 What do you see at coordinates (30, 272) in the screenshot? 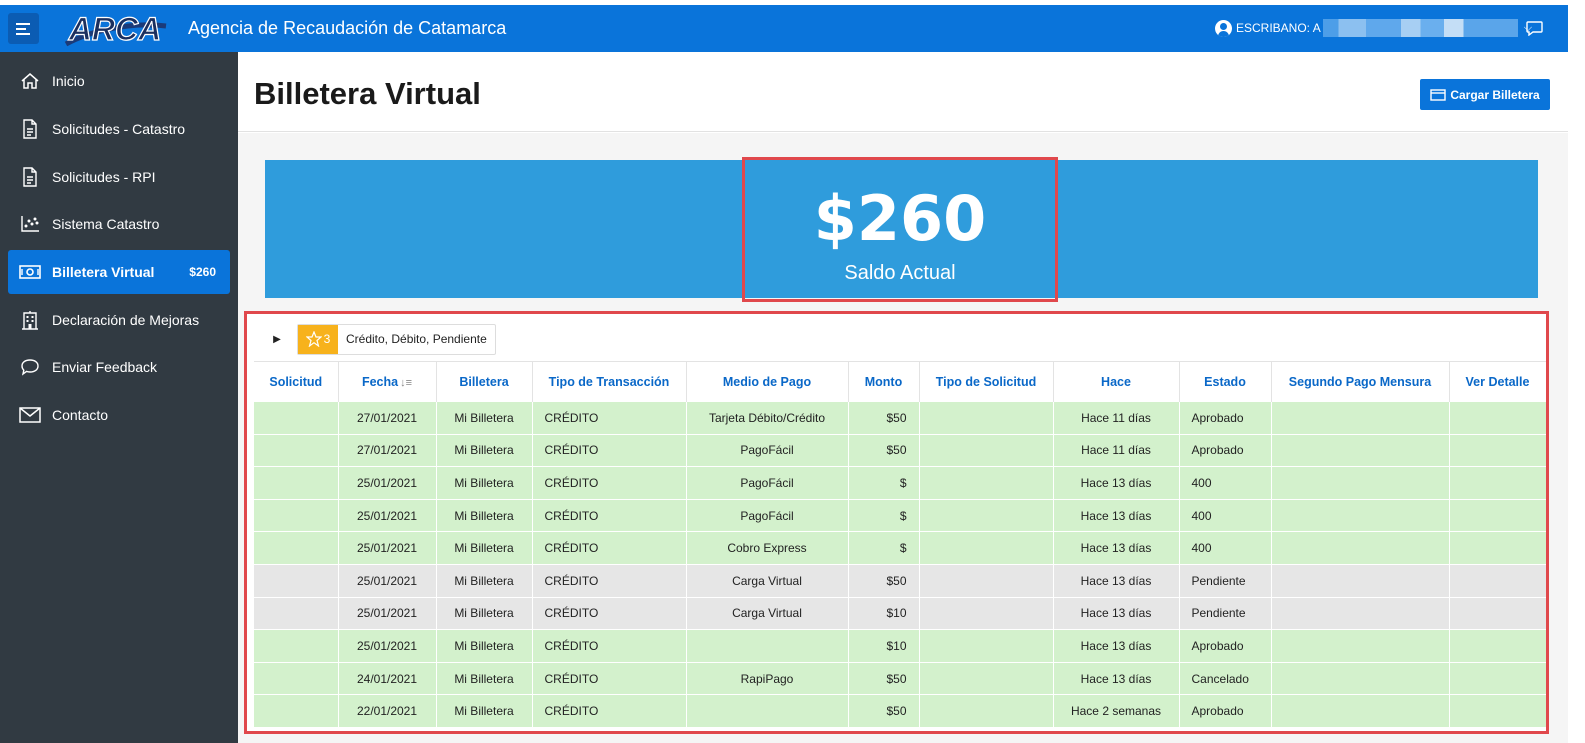
I see `money-icon` at bounding box center [30, 272].